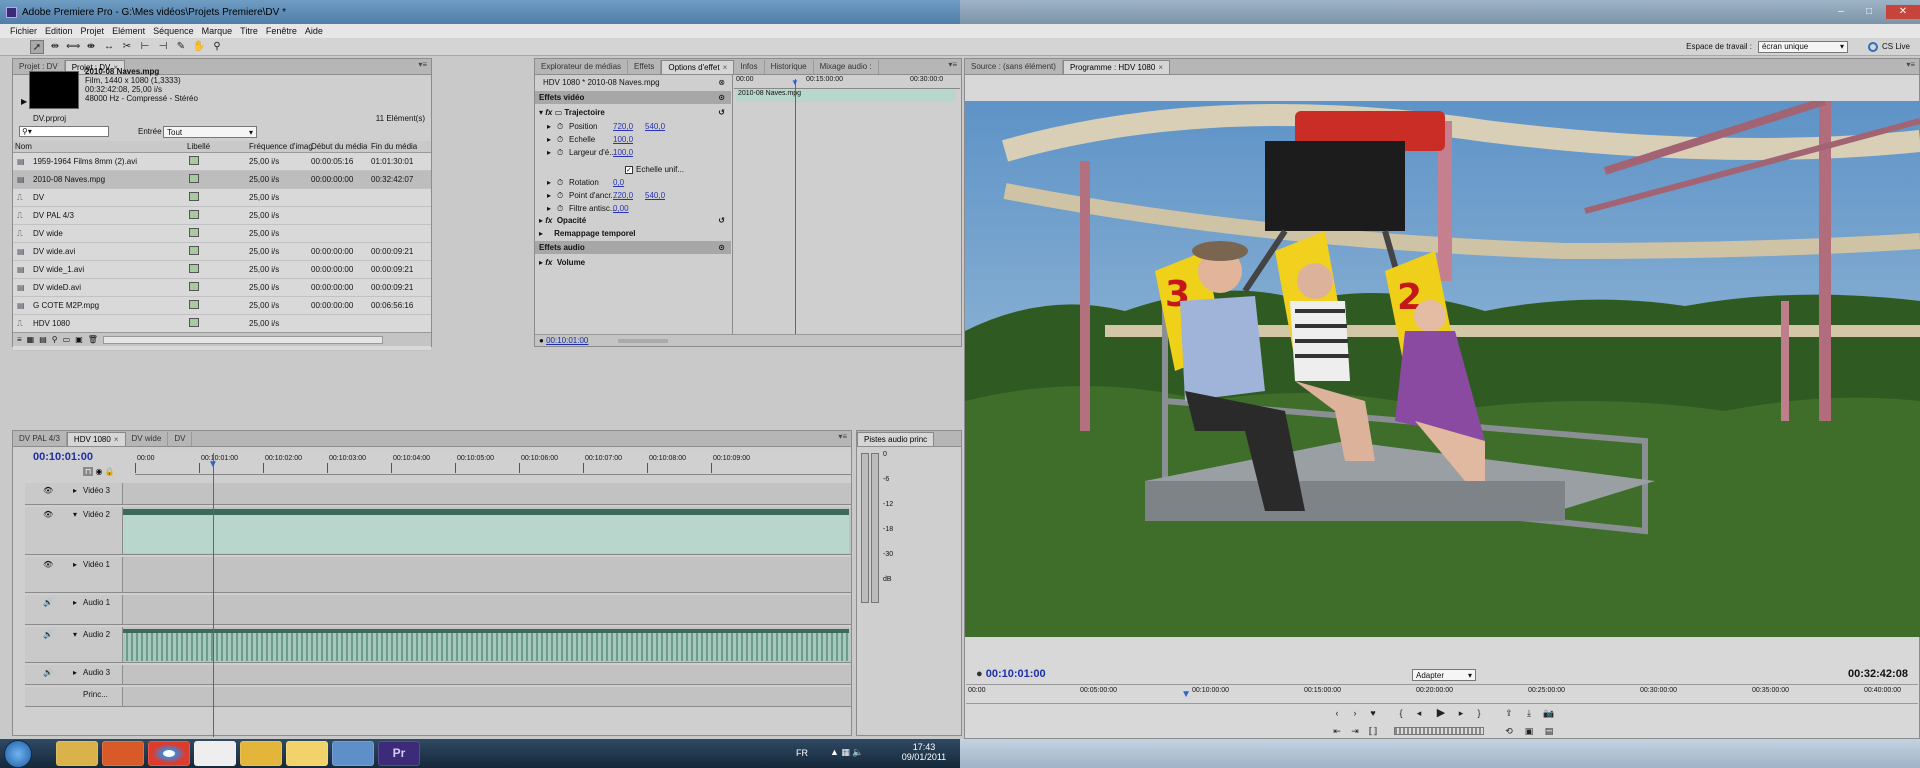  I want to click on effect-property-row: ⏱ ▸ Position 720,0 540,0, so click(633, 126).